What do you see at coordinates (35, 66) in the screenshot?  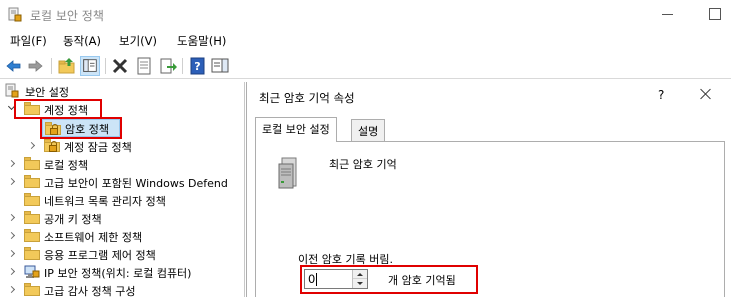 I see `forward-icon` at bounding box center [35, 66].